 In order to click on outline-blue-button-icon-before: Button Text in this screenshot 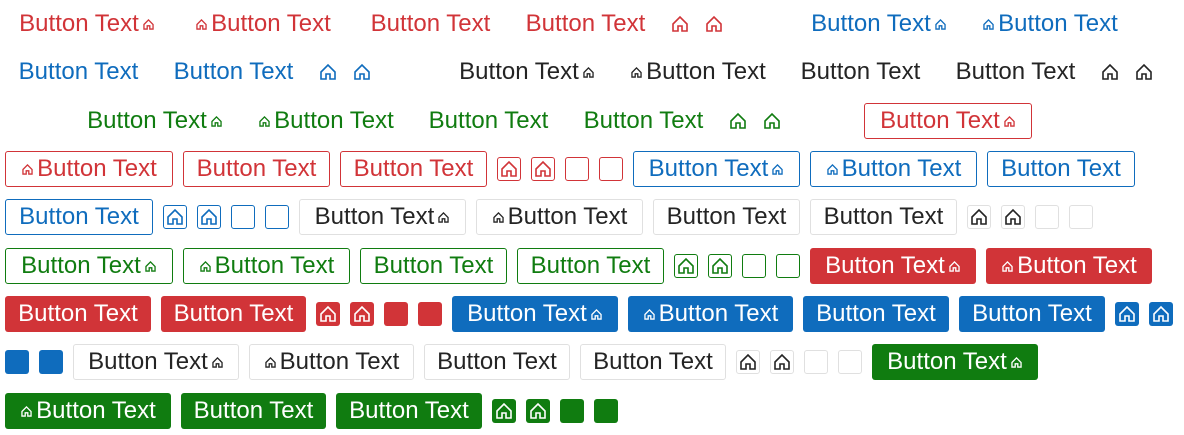, I will do `click(893, 169)`.